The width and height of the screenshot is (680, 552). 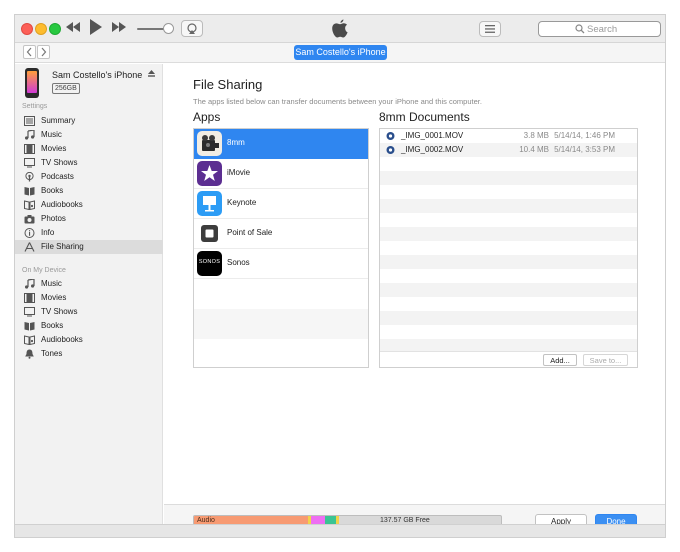 What do you see at coordinates (250, 232) in the screenshot?
I see `app-name: Point of Sale` at bounding box center [250, 232].